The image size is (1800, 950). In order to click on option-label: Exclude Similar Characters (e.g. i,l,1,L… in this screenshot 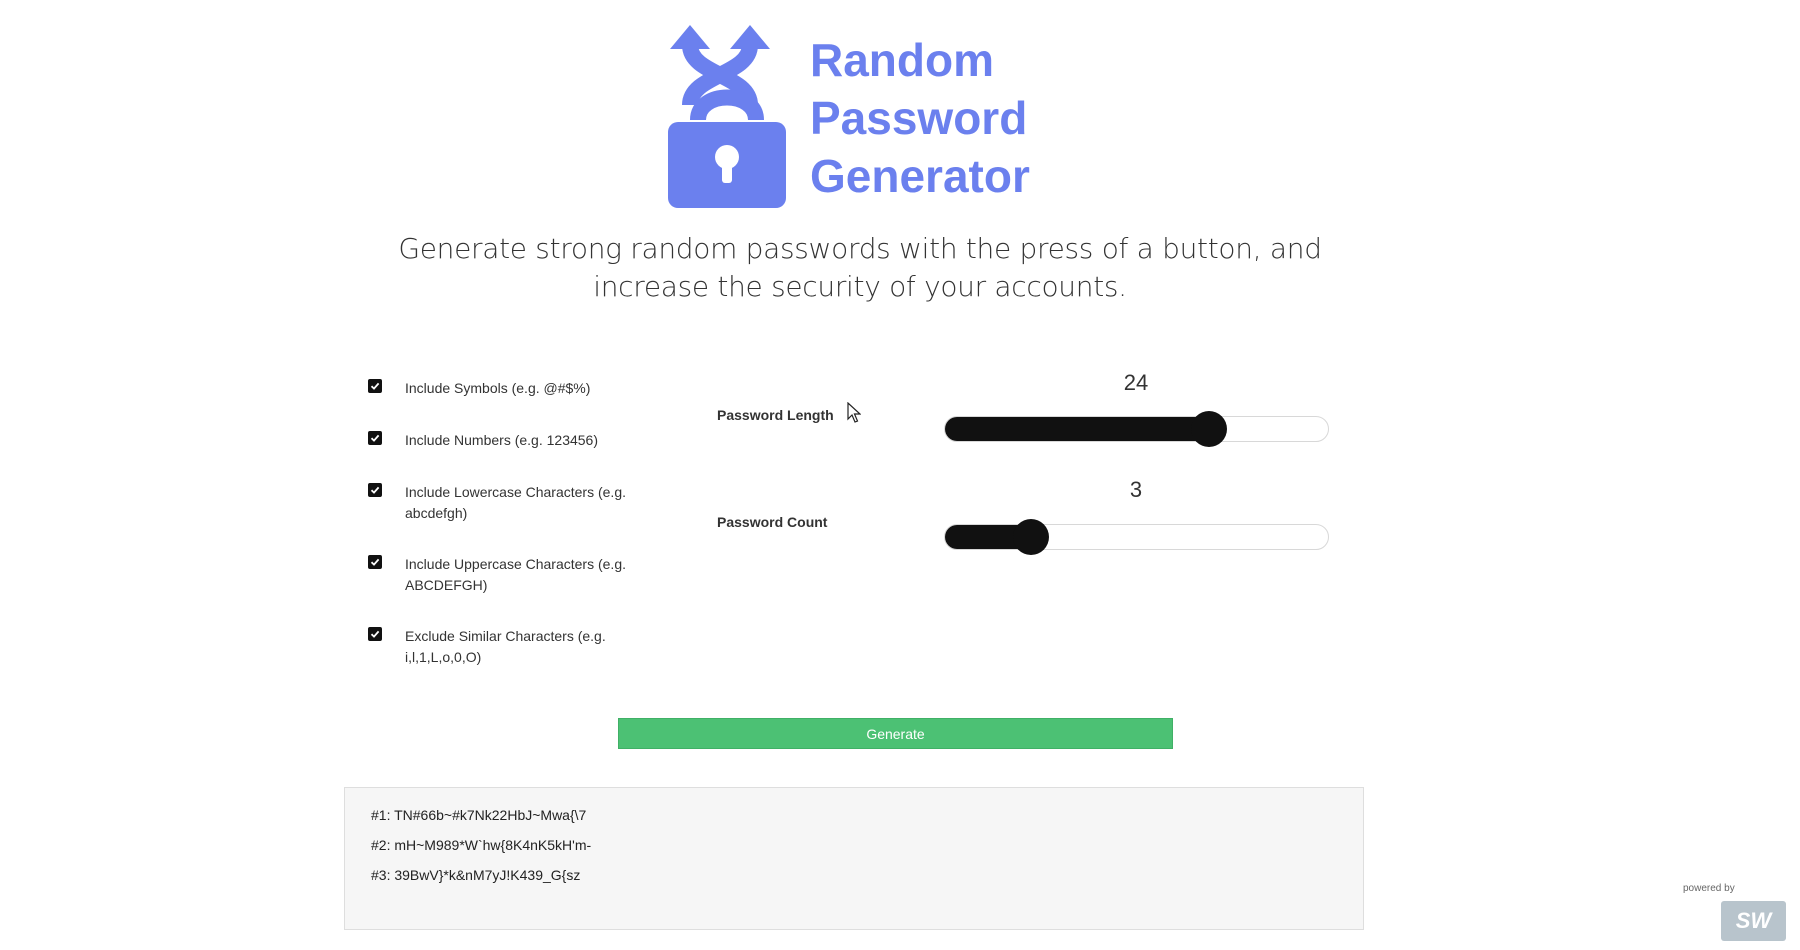, I will do `click(505, 646)`.